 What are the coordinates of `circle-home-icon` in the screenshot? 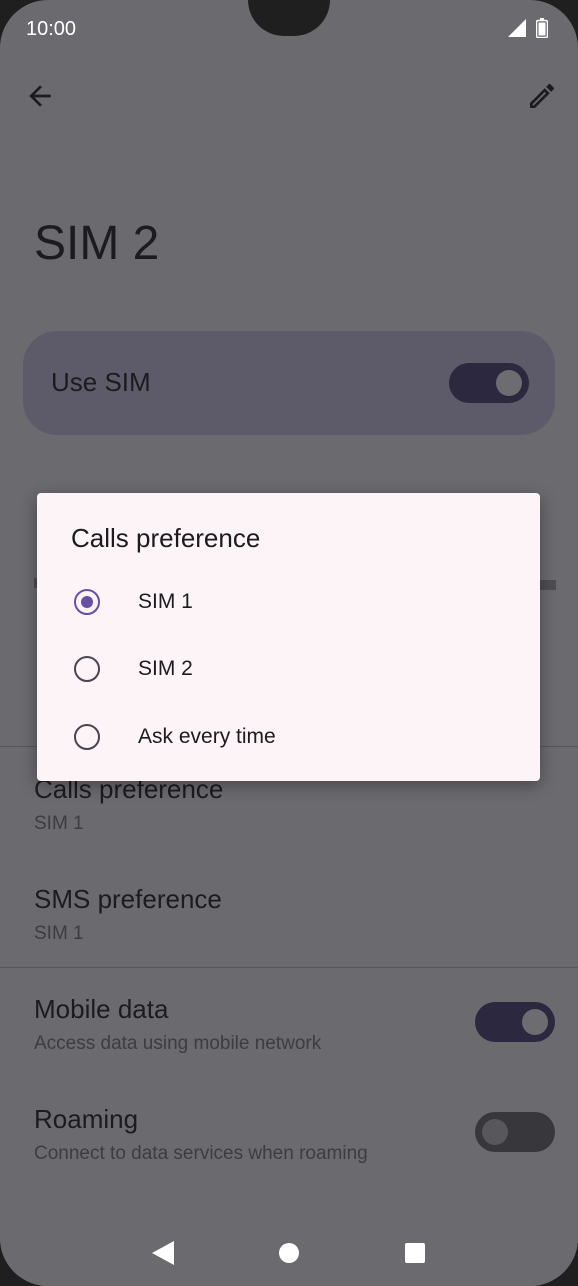 It's located at (289, 1253).